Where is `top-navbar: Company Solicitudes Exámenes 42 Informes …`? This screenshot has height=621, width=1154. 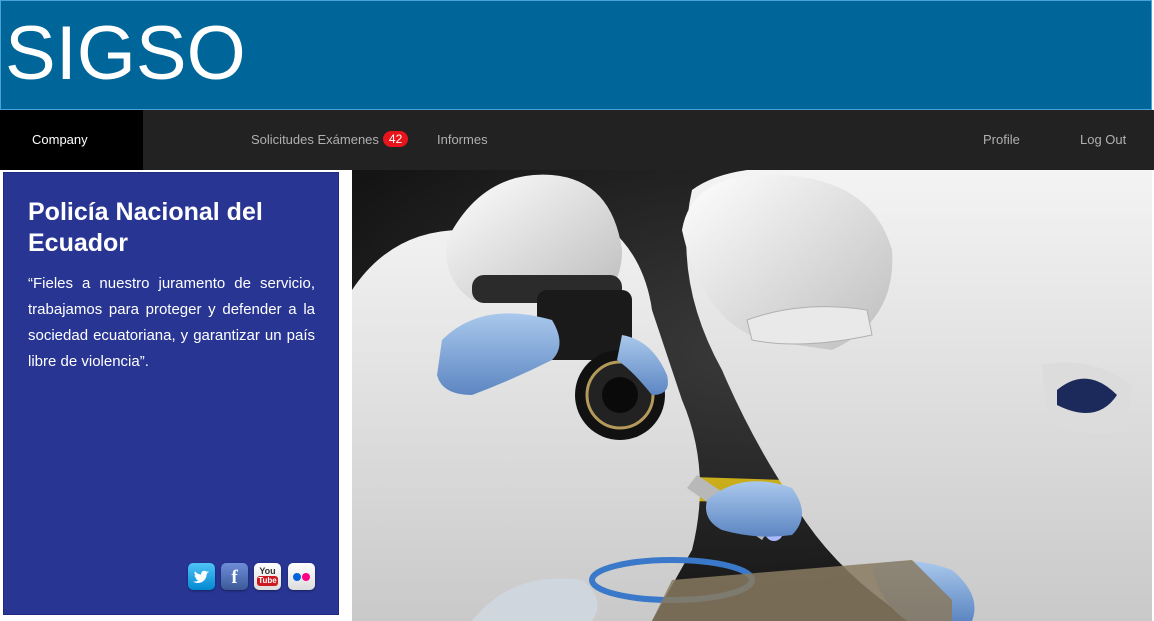
top-navbar: Company Solicitudes Exámenes 42 Informes … is located at coordinates (577, 140).